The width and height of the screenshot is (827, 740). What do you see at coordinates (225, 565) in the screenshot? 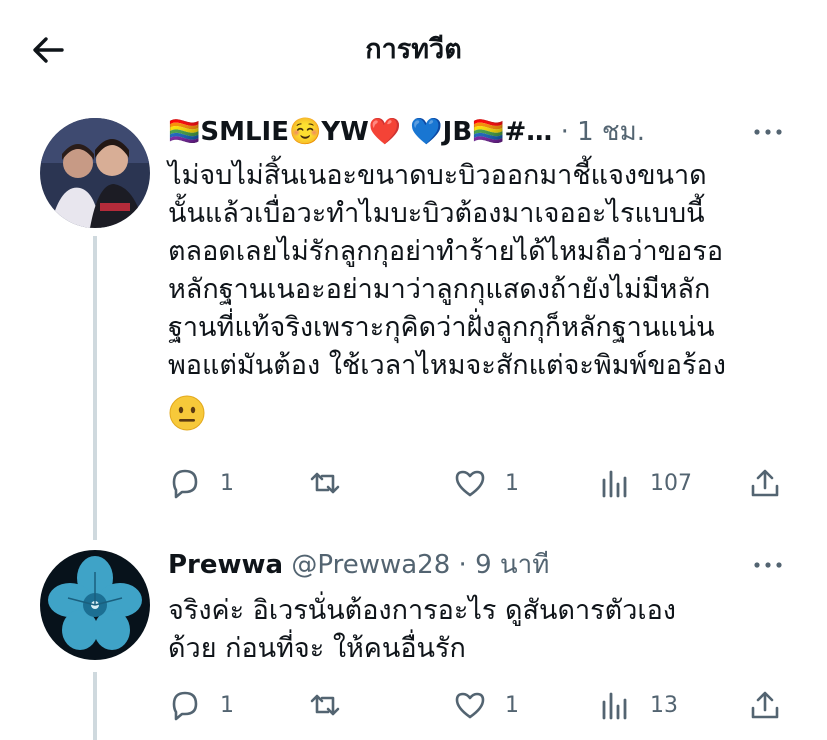
I see `display-name: Prewwa` at bounding box center [225, 565].